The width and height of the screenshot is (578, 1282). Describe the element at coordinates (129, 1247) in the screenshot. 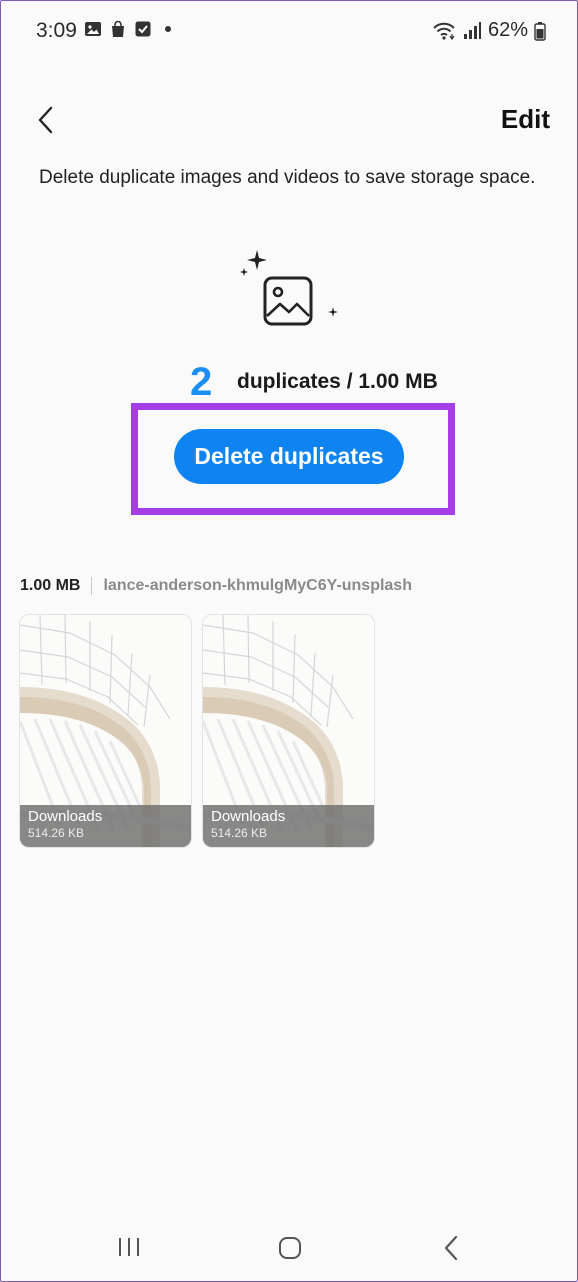

I see `recents-icon` at that location.